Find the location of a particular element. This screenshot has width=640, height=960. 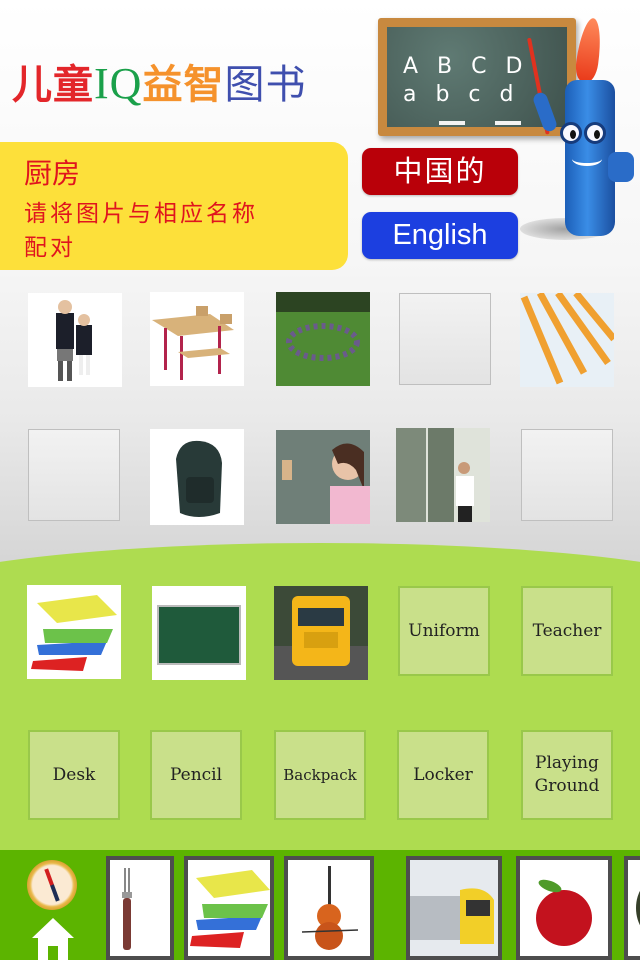

word-card-backpack: Backpack is located at coordinates (320, 775).